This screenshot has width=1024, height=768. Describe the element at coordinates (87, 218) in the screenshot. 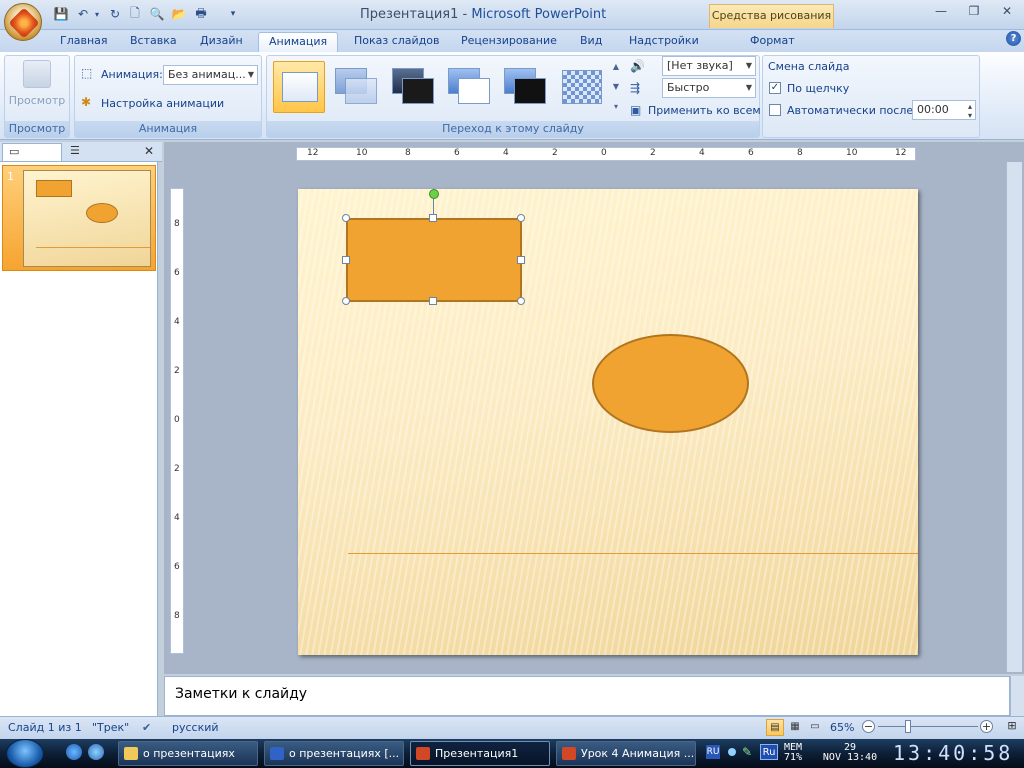

I see `slide-thumbnail` at that location.